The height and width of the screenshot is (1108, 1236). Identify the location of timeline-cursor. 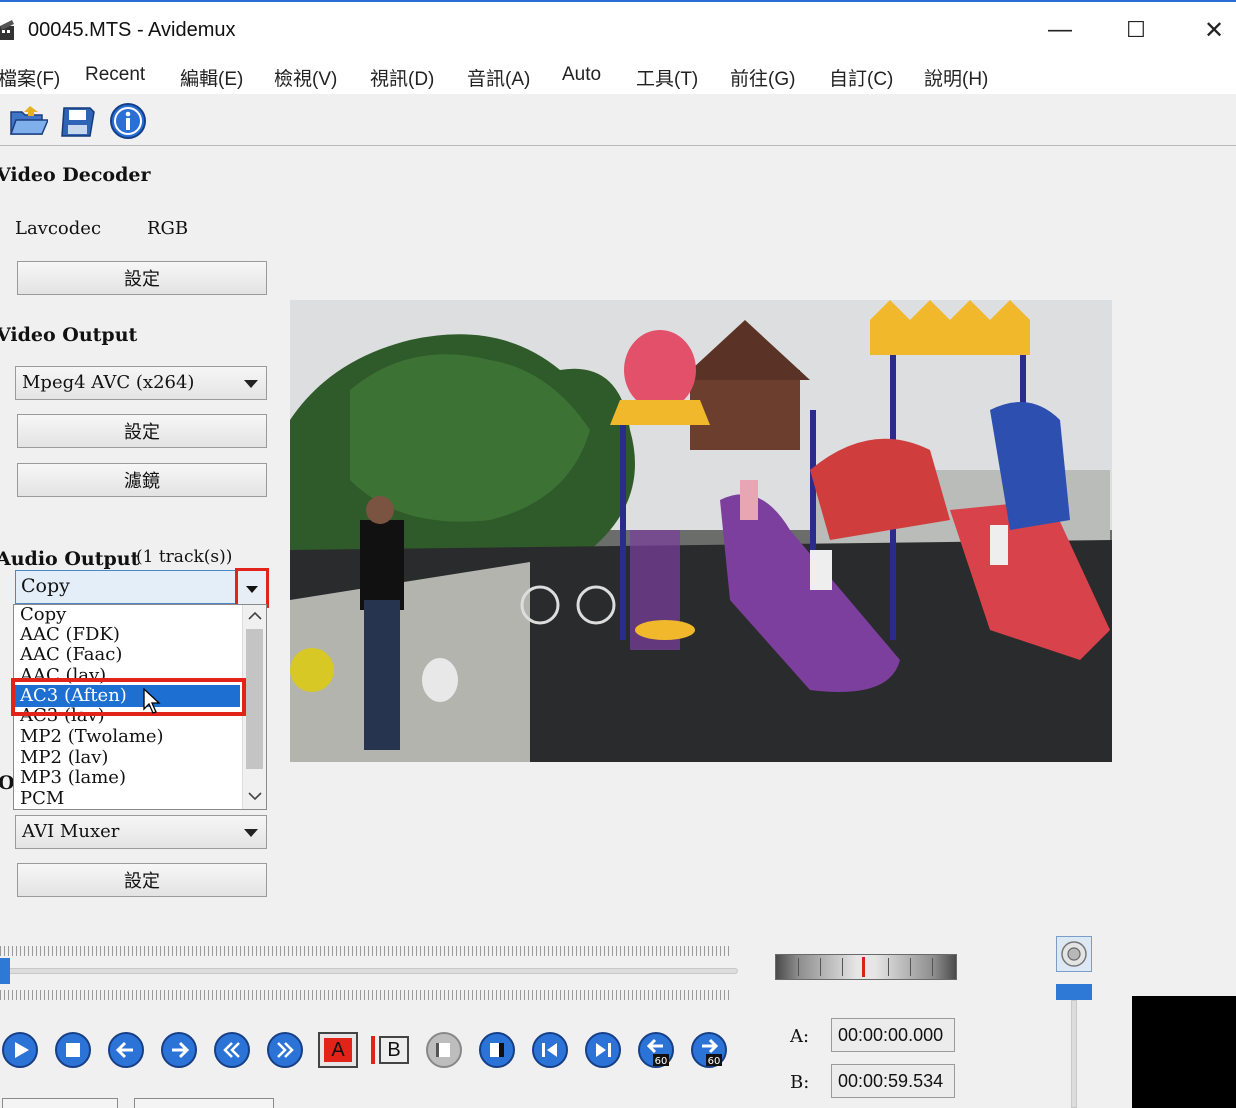
(5, 971).